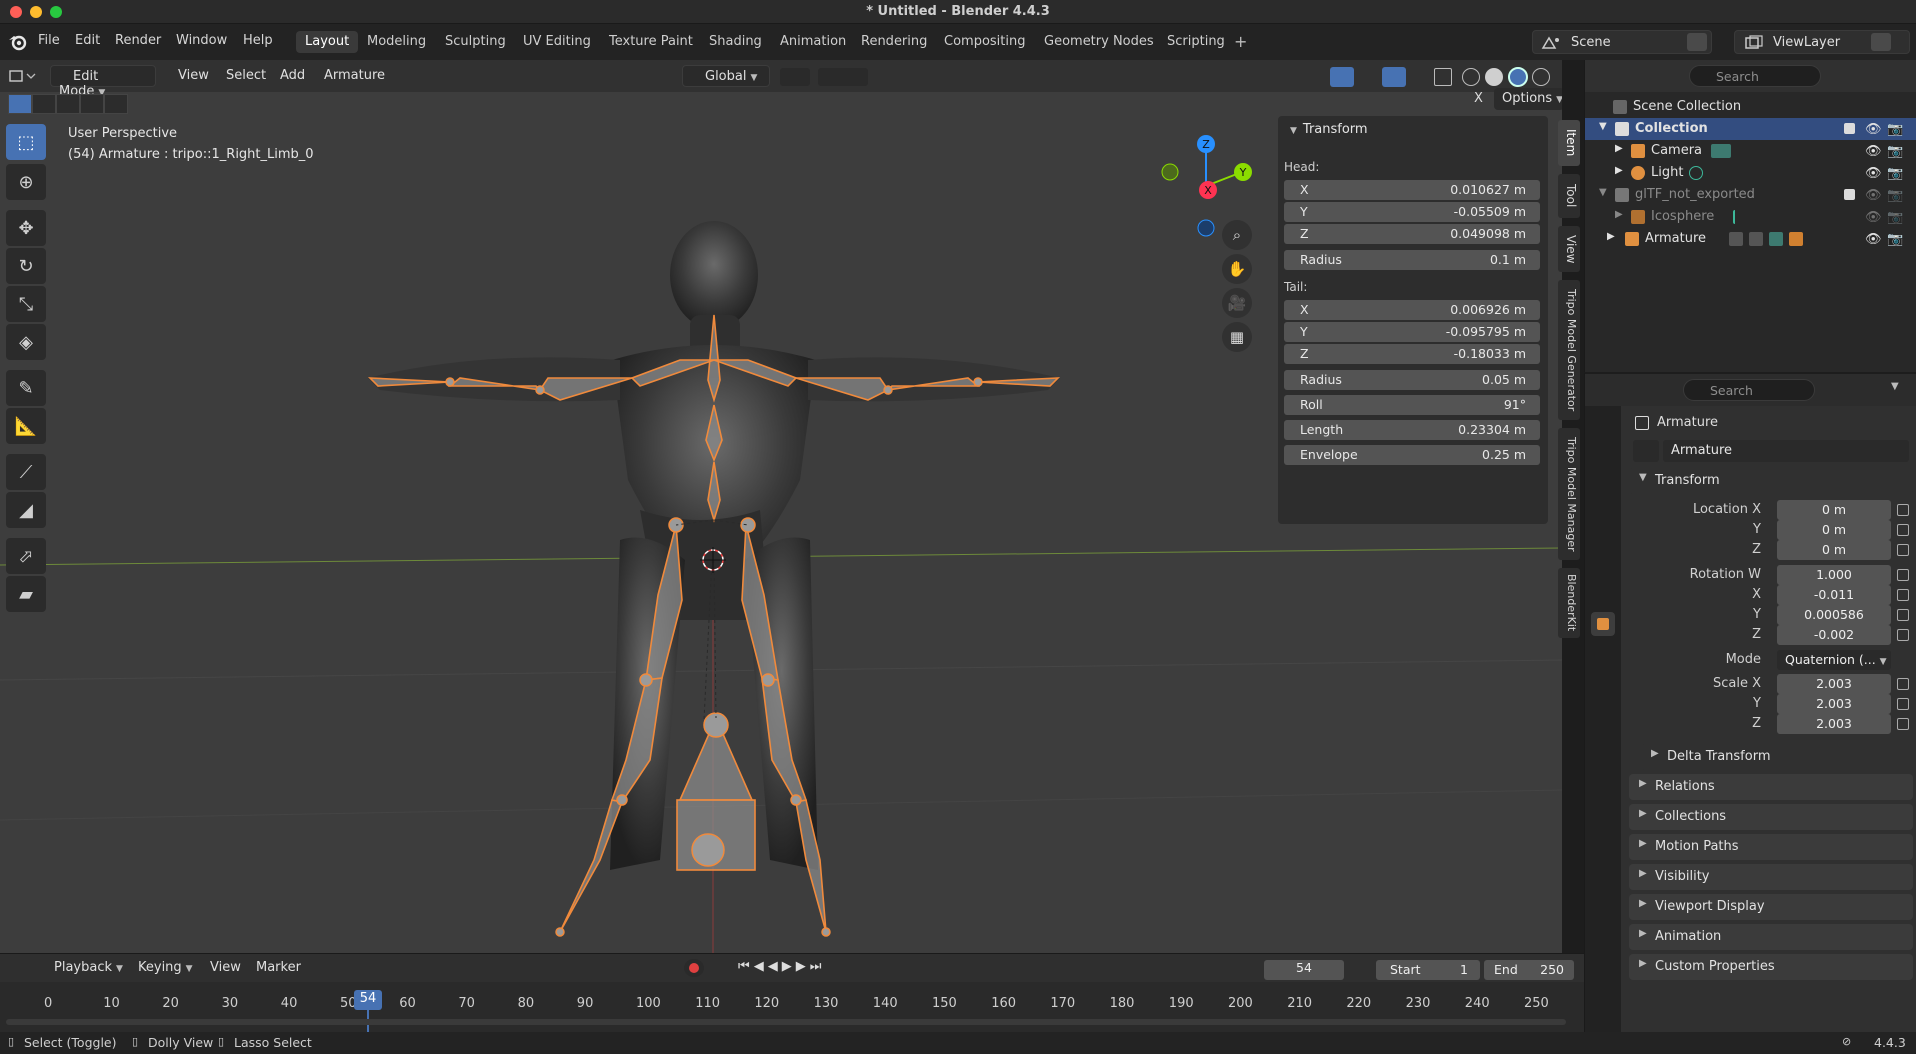 This screenshot has width=1916, height=1054. What do you see at coordinates (1541, 77) in the screenshot?
I see `shading-rendered-icon` at bounding box center [1541, 77].